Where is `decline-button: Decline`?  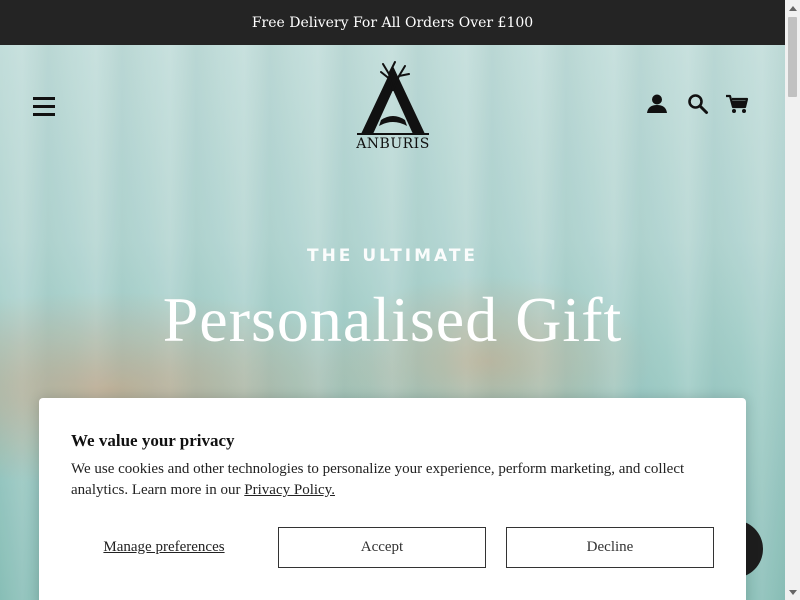 decline-button: Decline is located at coordinates (610, 547).